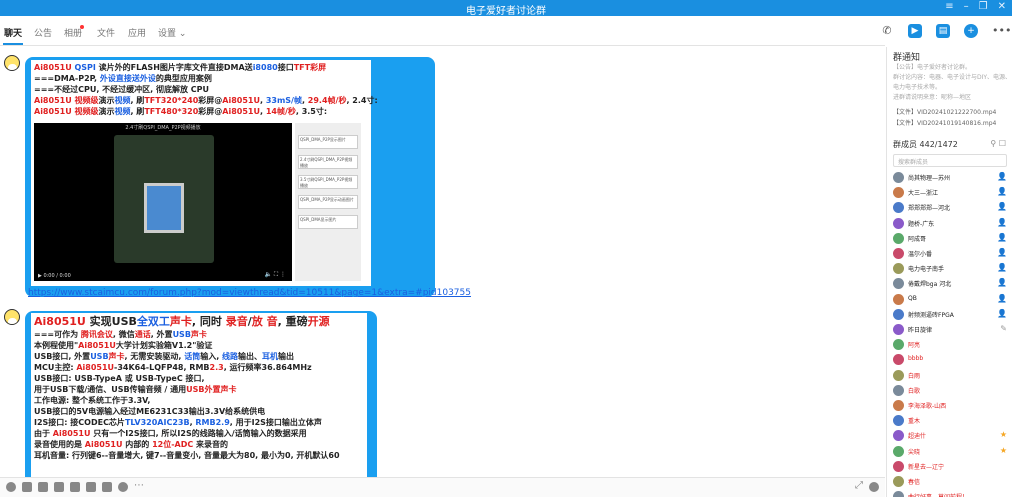  I want to click on member-item: 超迪什 ★, so click(952, 436).